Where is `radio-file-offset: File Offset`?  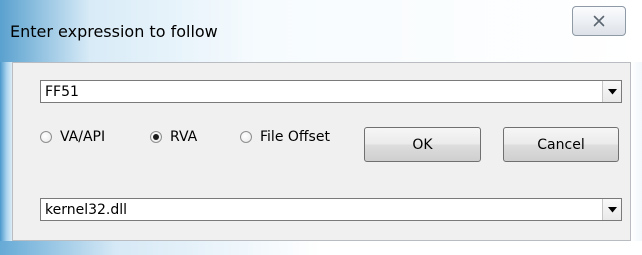
radio-file-offset: File Offset is located at coordinates (285, 137).